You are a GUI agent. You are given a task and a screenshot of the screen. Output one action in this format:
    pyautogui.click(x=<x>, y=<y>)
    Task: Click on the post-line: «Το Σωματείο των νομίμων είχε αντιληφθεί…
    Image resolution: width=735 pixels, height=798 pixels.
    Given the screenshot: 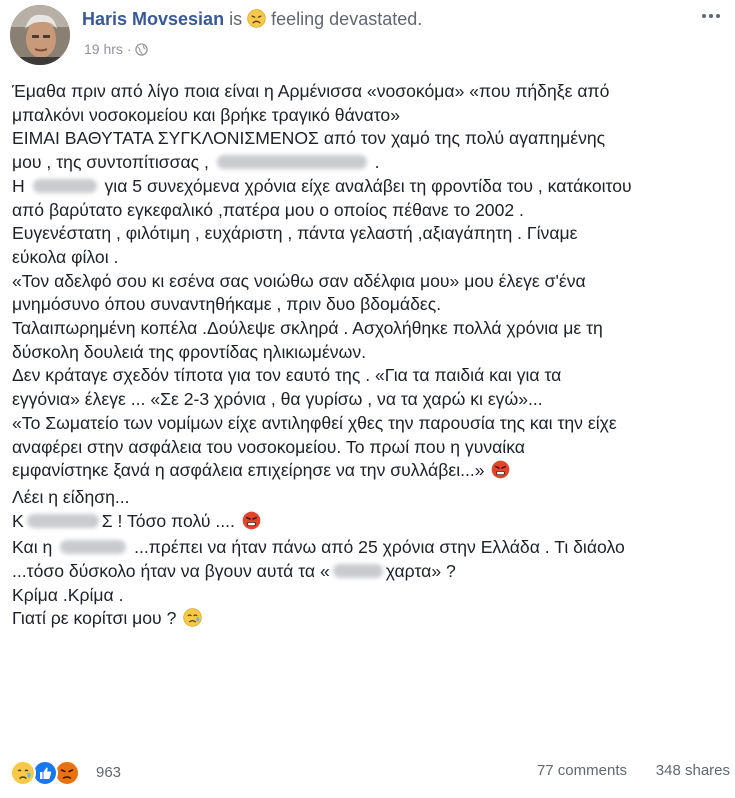 What is the action you would take?
    pyautogui.click(x=314, y=422)
    